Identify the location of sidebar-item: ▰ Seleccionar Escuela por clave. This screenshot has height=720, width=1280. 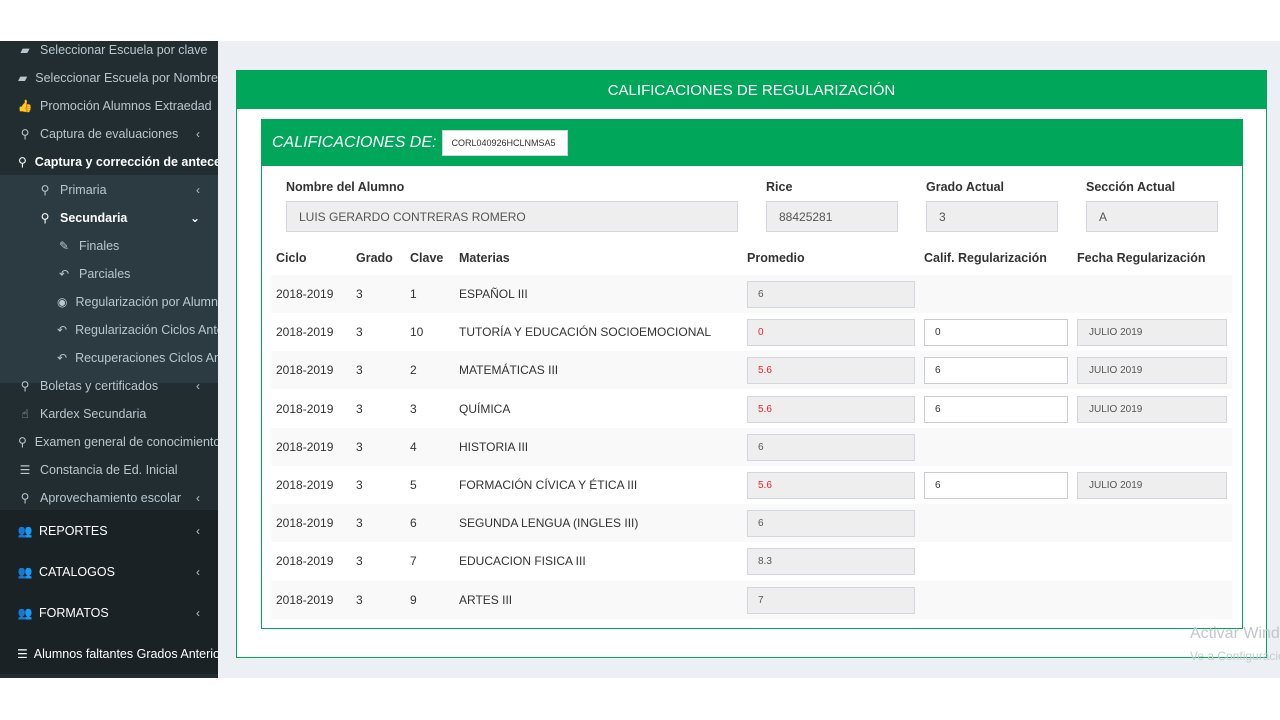
(109, 52).